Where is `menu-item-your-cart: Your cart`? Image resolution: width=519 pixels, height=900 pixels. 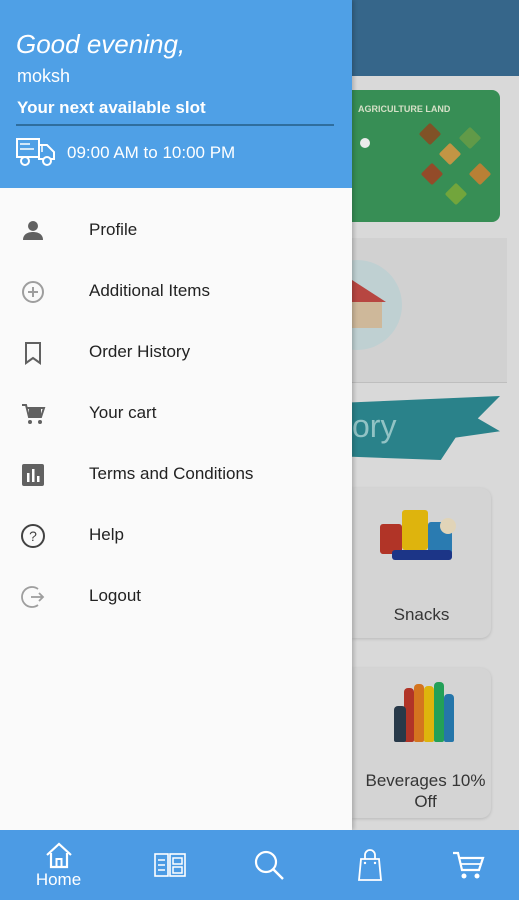 menu-item-your-cart: Your cart is located at coordinates (176, 413).